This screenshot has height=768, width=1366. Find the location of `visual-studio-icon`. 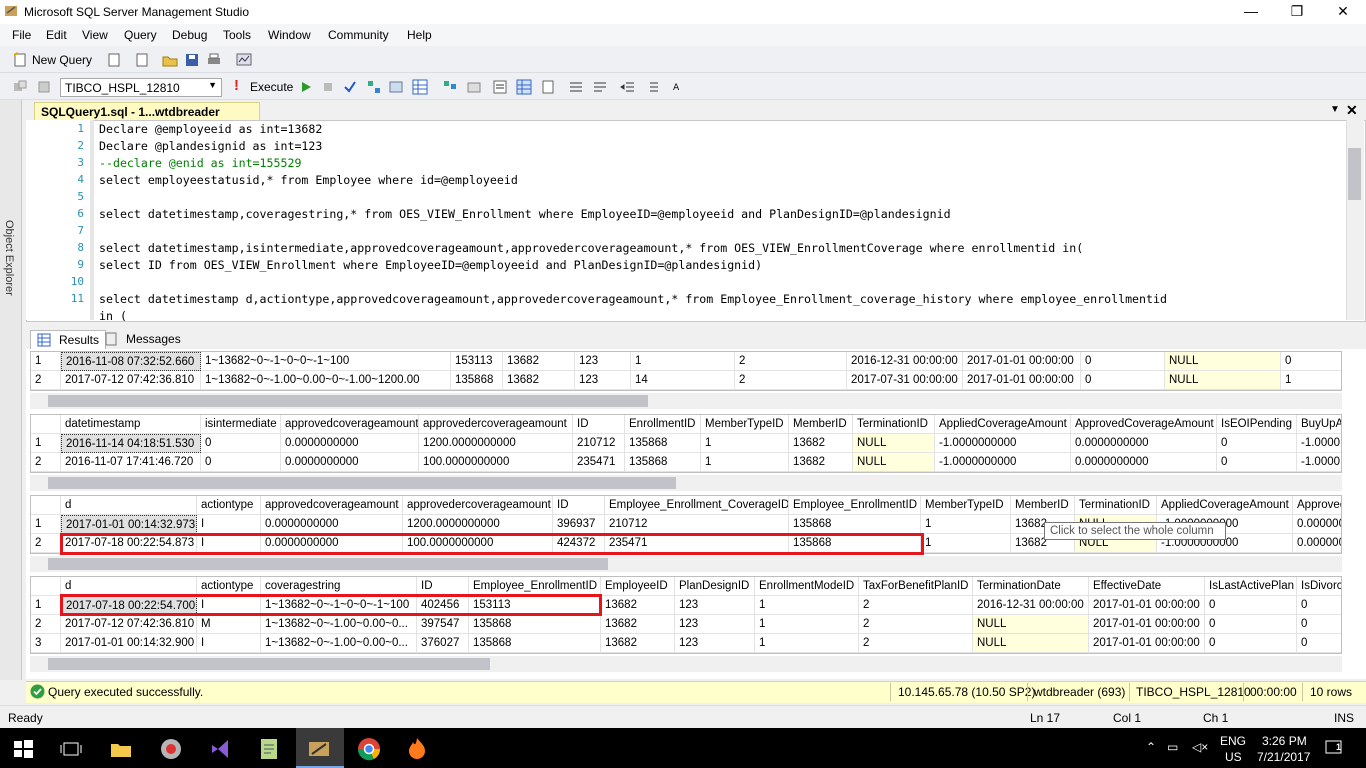

visual-studio-icon is located at coordinates (221, 749).